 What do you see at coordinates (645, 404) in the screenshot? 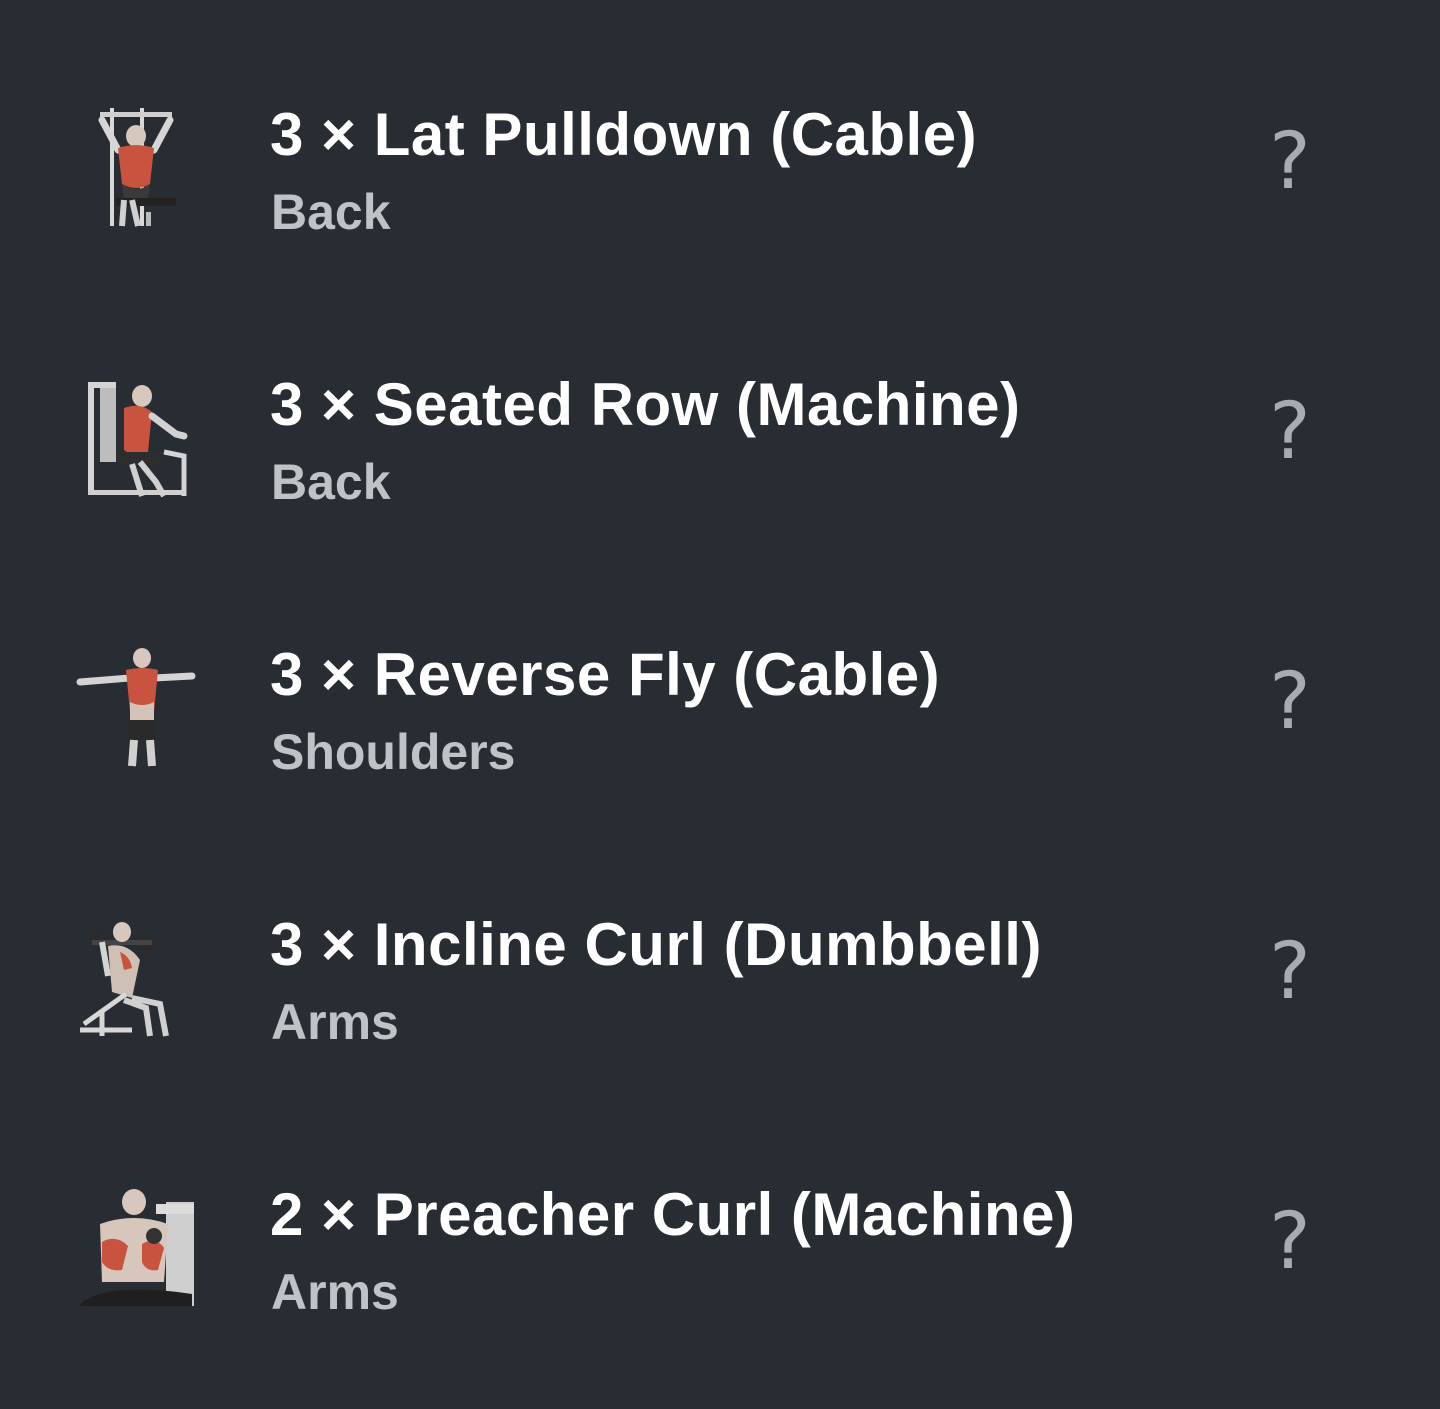
I see `exercise-title: 3 × Seated Row (Machine)` at bounding box center [645, 404].